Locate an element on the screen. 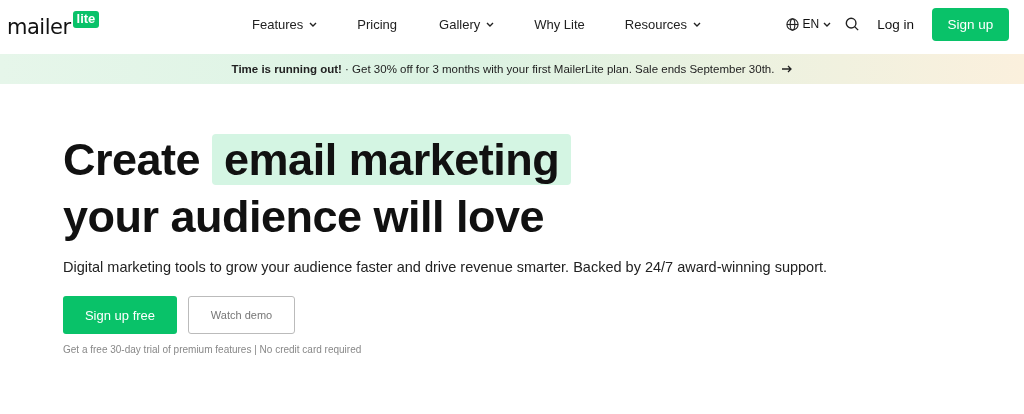 Image resolution: width=1024 pixels, height=414 pixels. nav-link: Features is located at coordinates (285, 24).